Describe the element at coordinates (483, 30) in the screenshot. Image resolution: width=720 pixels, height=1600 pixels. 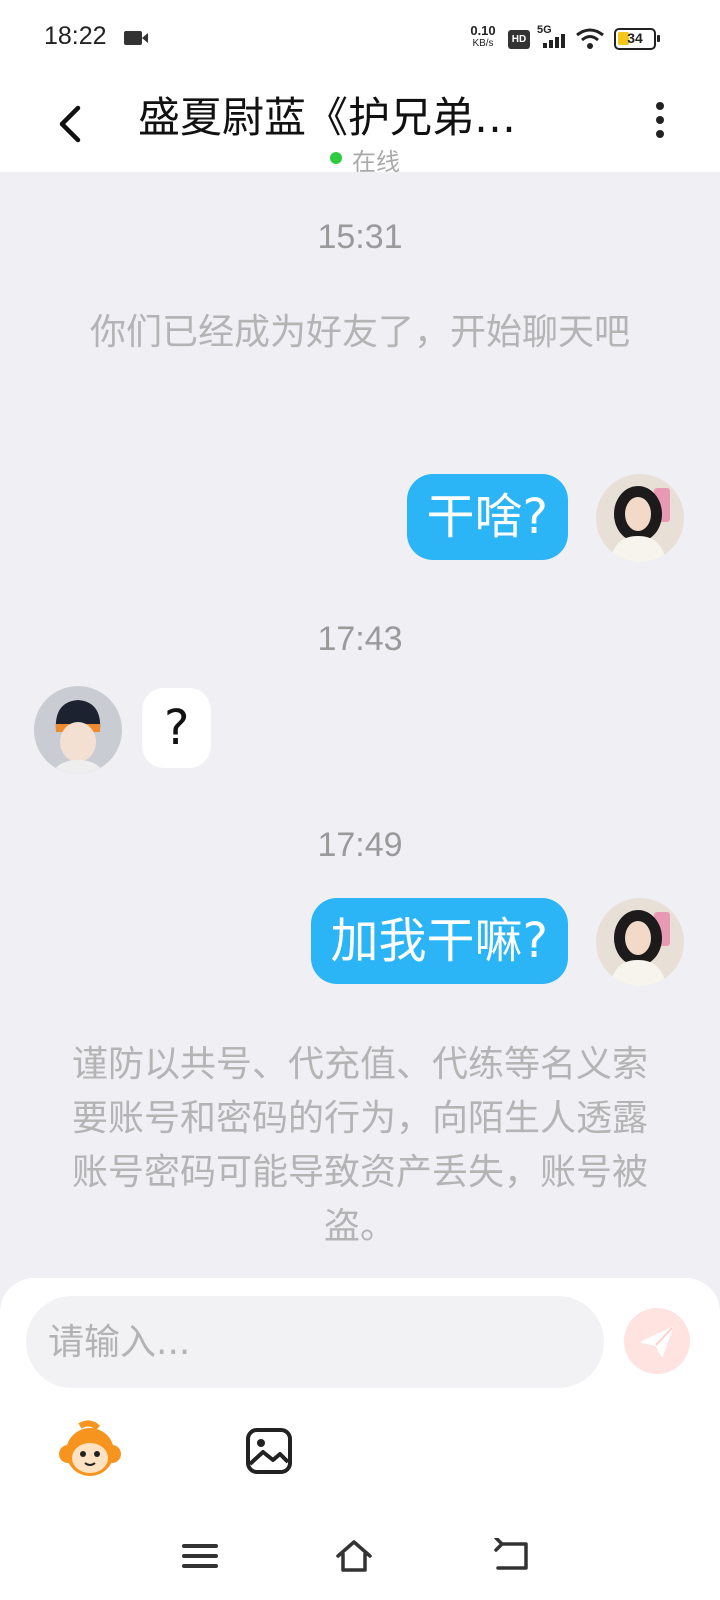
I see `network-speed-value: 0.10` at that location.